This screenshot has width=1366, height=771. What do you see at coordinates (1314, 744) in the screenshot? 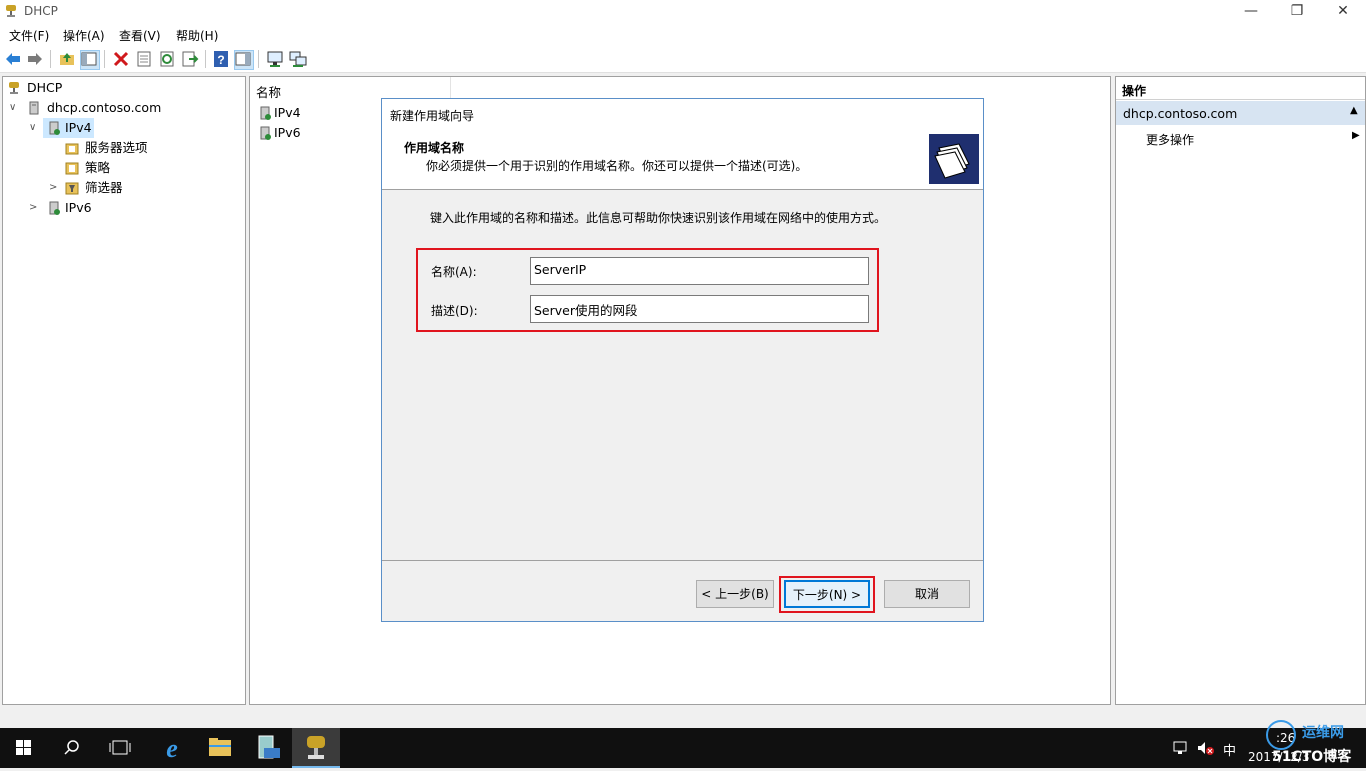
I see `watermark-logo: 运维网 51CTO博客` at bounding box center [1314, 744].